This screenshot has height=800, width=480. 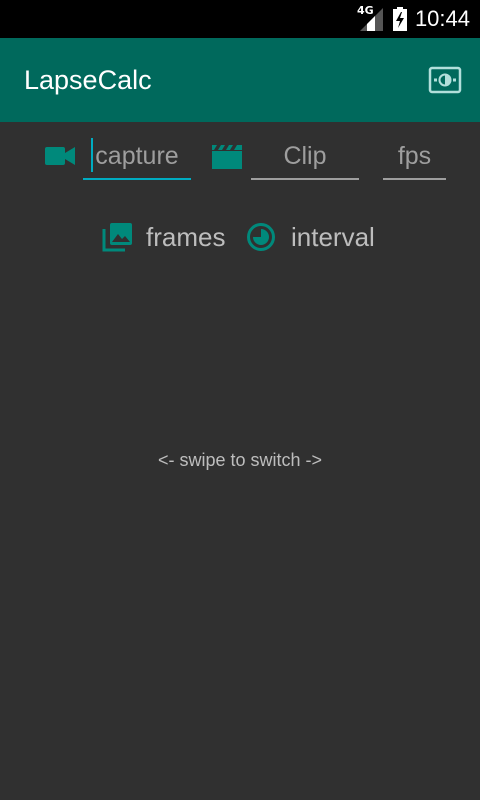 I want to click on fps-placeholder: fps, so click(x=414, y=156).